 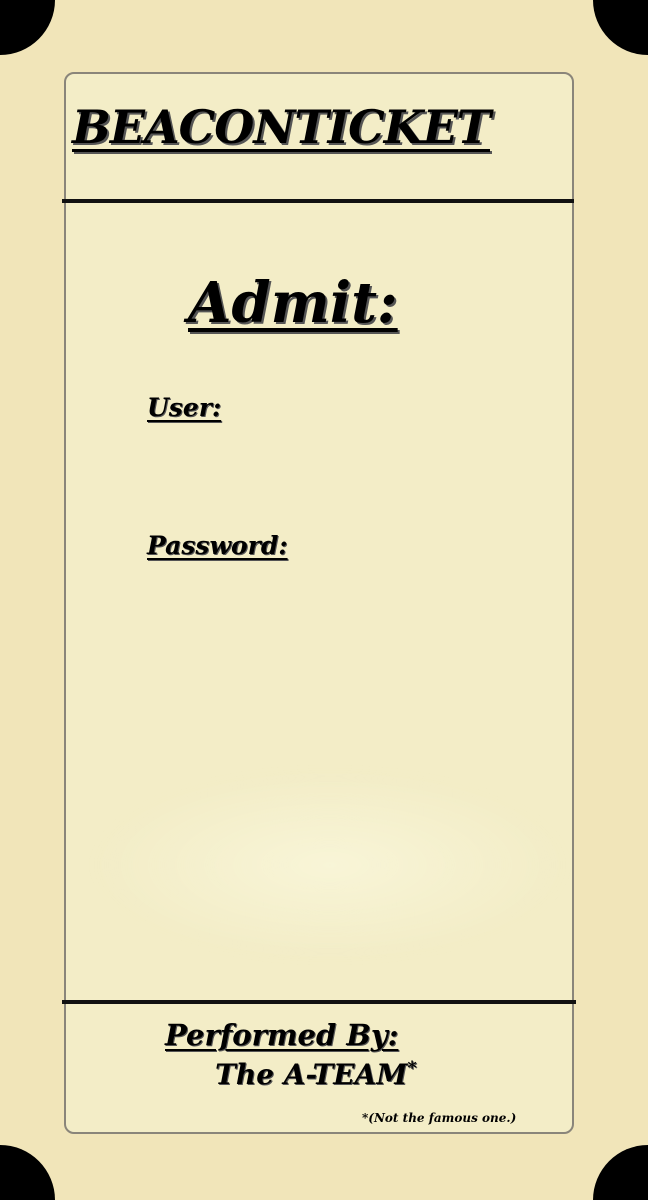 I want to click on performer-text: The A-TEAM, so click(x=311, y=1074).